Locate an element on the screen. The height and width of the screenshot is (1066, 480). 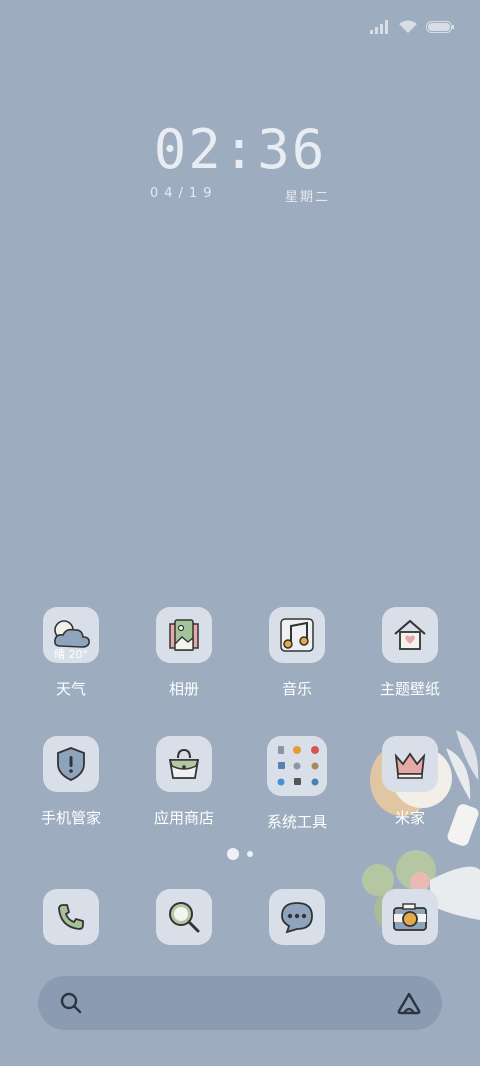
dock-browser is located at coordinates (184, 917).